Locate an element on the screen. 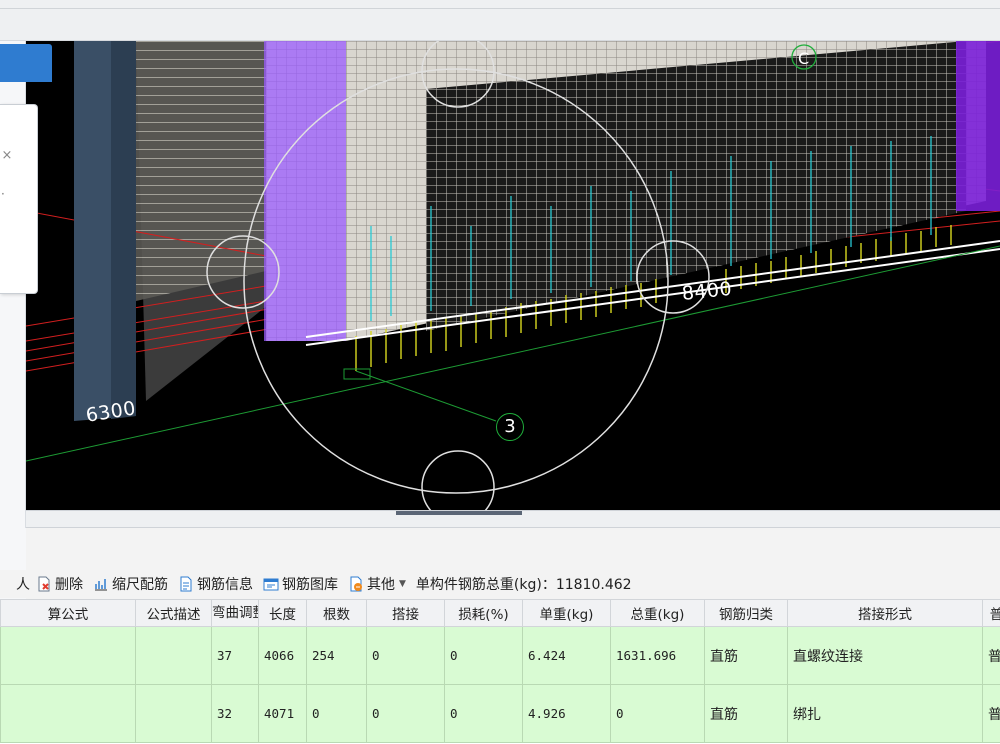 The image size is (1000, 744). delete-icon is located at coordinates (44, 584).